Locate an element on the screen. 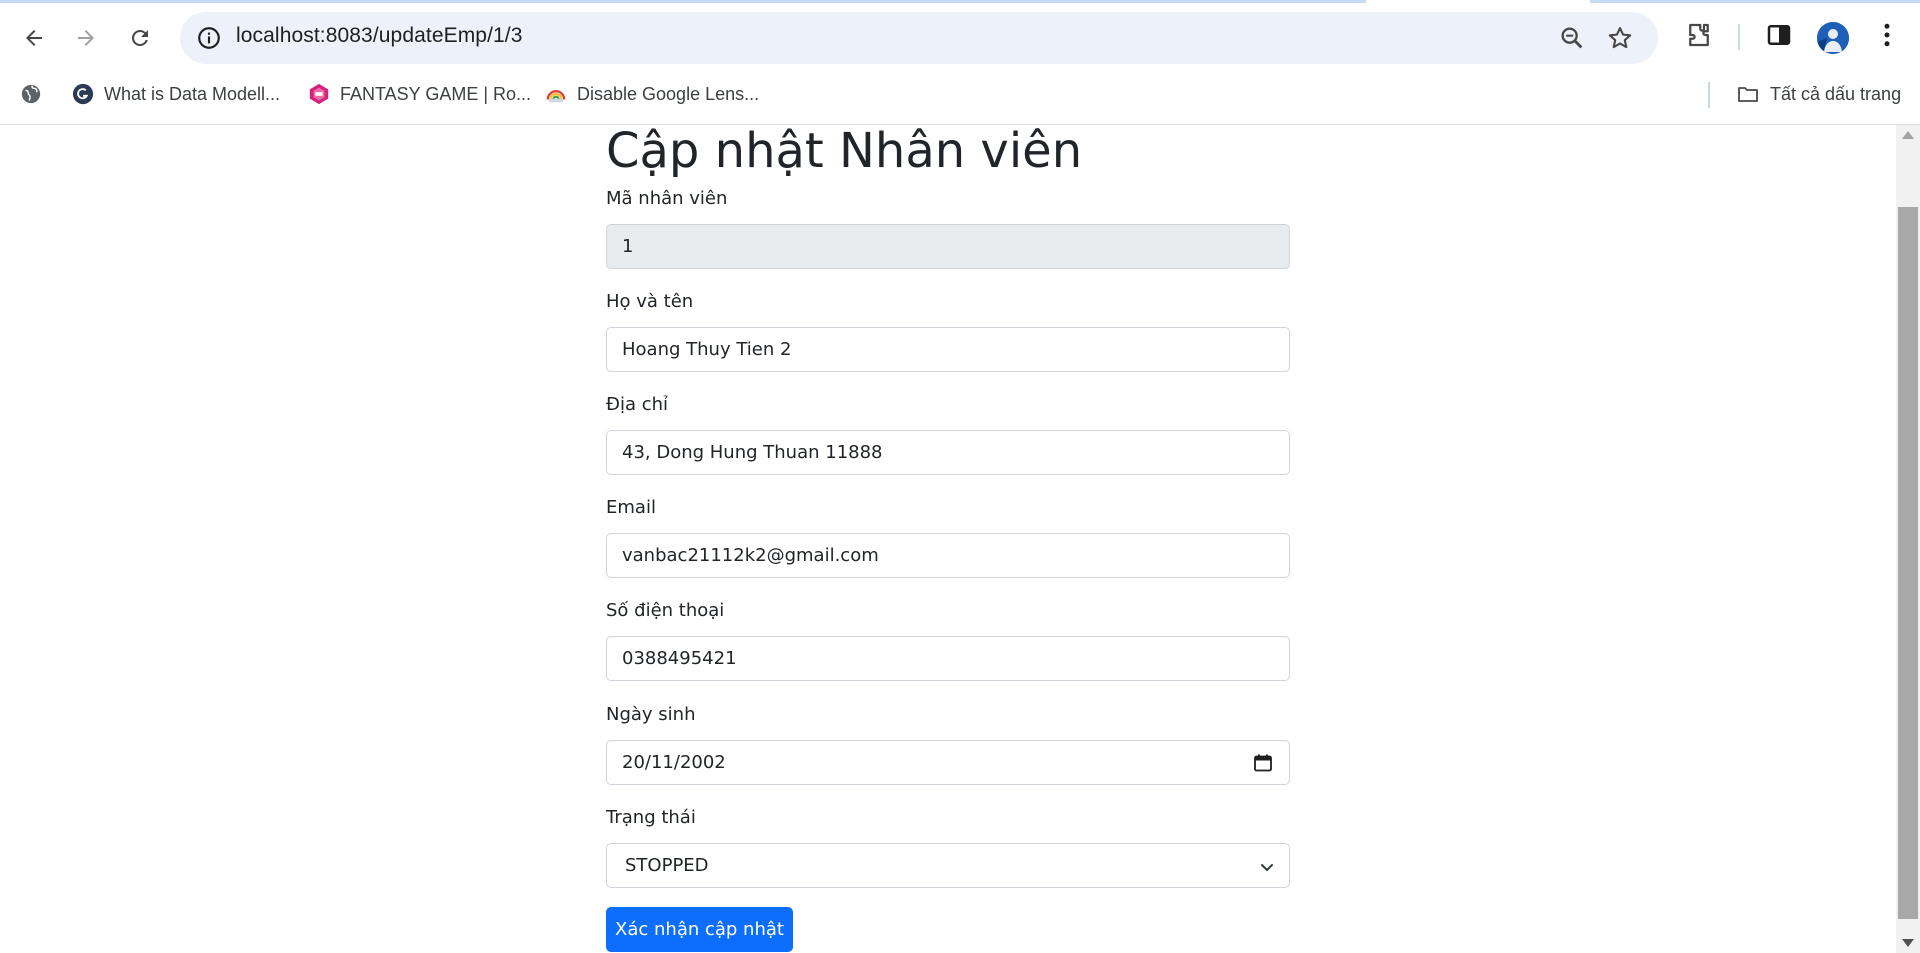 The width and height of the screenshot is (1920, 953). page-title: Cập nhật Nhân viên is located at coordinates (844, 152).